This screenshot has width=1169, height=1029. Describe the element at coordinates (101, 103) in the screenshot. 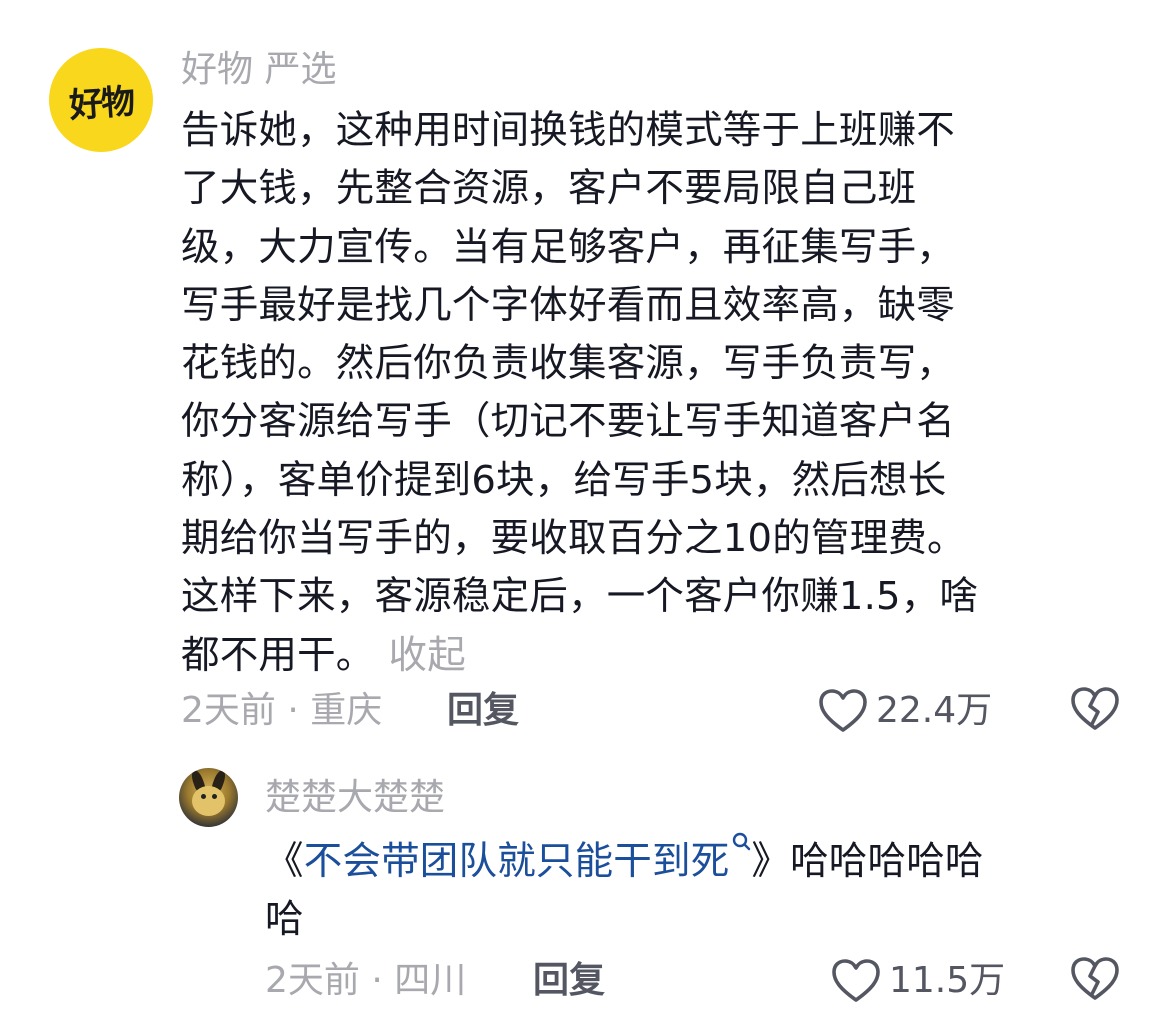

I see `avatar-logo-text: 好物` at that location.